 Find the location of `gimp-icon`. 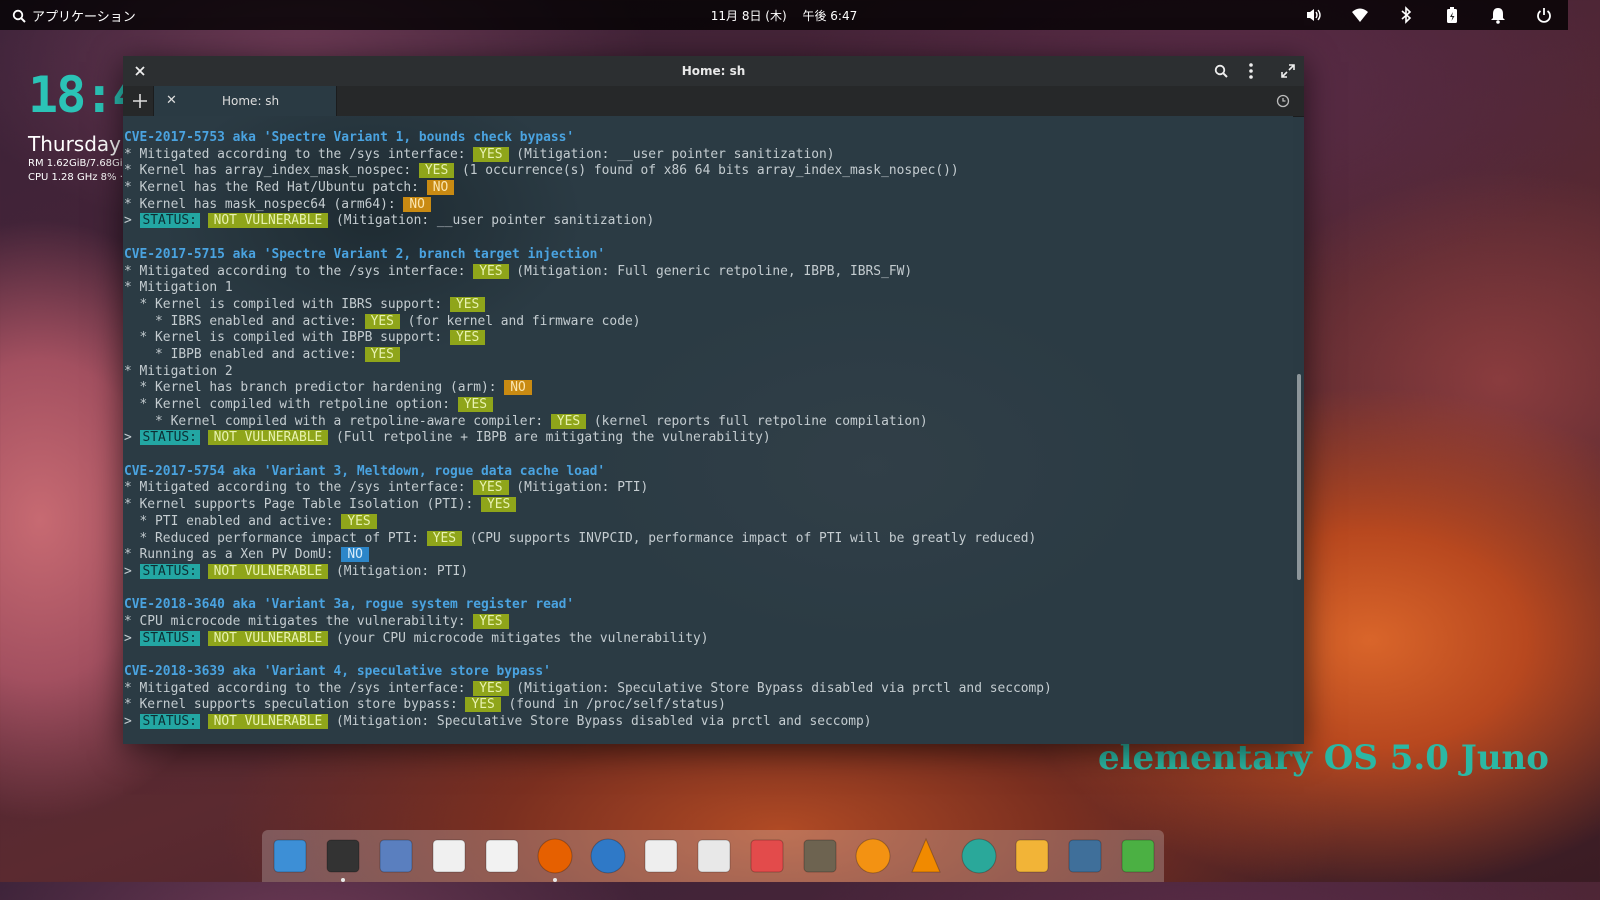

gimp-icon is located at coordinates (820, 856).